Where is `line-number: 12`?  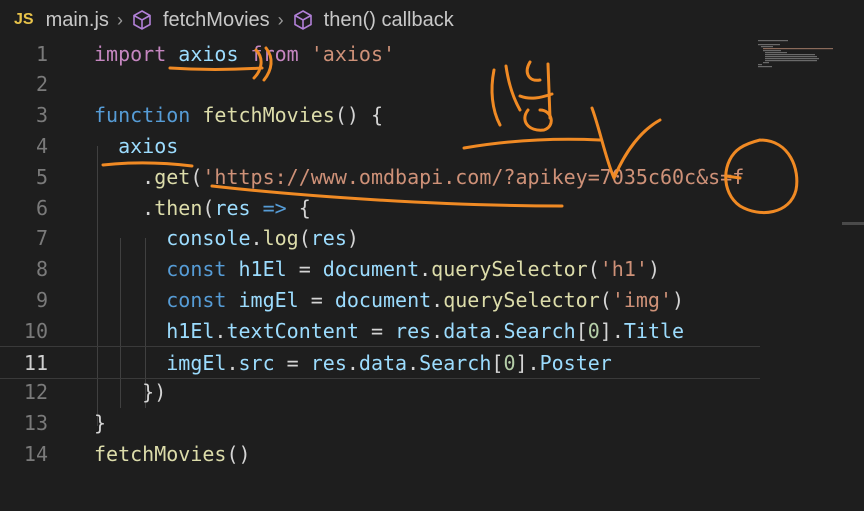 line-number: 12 is located at coordinates (35, 392).